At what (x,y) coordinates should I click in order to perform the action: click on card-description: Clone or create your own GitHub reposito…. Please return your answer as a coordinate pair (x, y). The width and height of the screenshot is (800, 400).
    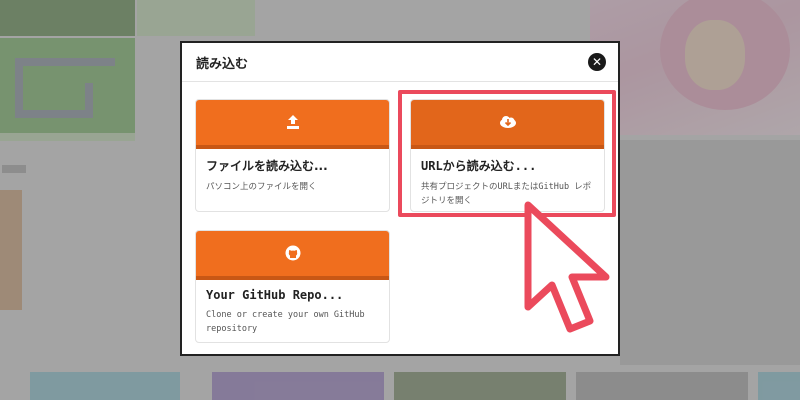
    Looking at the image, I should click on (285, 322).